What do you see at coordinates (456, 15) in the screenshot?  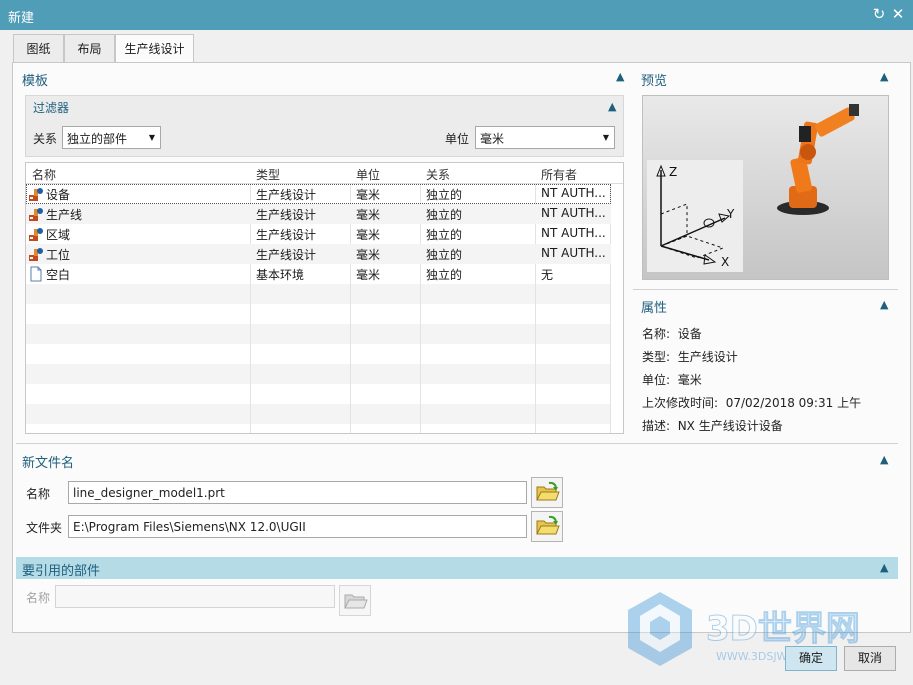 I see `title-bar: 新建 ↻ ✕` at bounding box center [456, 15].